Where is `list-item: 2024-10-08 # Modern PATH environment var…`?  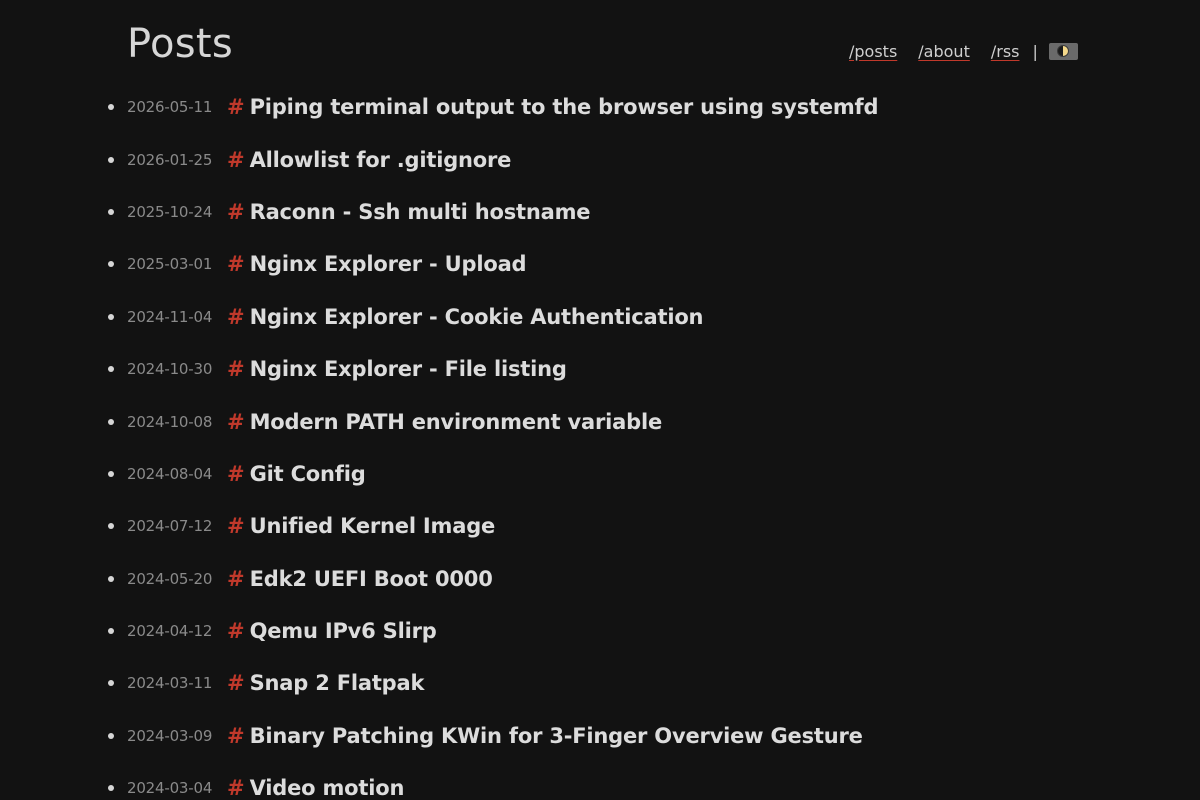
list-item: 2024-10-08 # Modern PATH environment var… is located at coordinates (492, 421).